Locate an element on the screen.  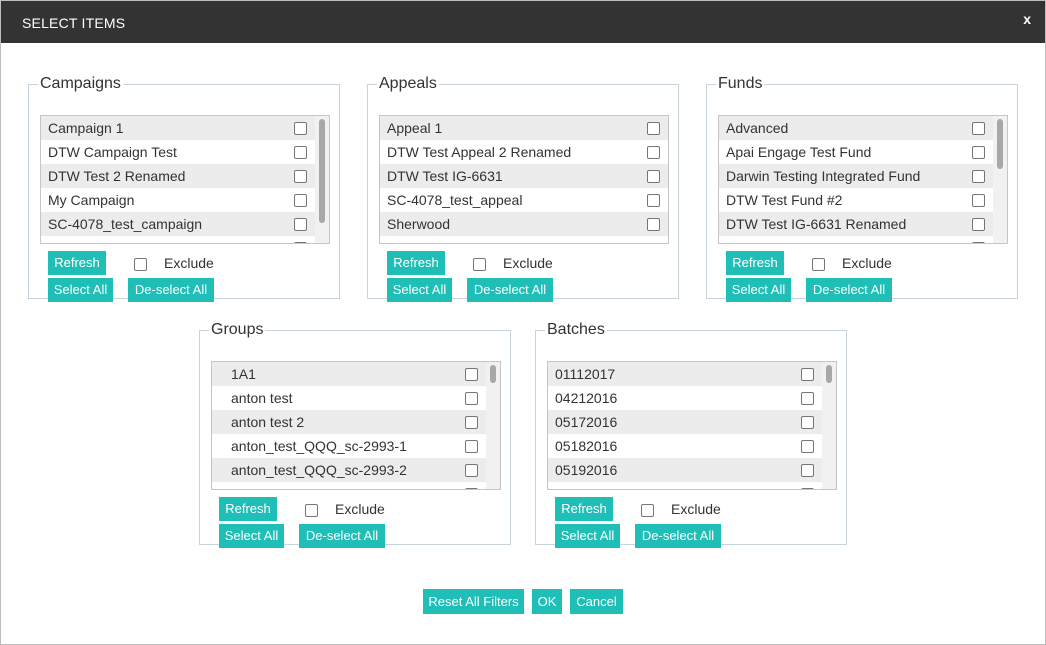
list-item: Sherwood is located at coordinates (524, 224).